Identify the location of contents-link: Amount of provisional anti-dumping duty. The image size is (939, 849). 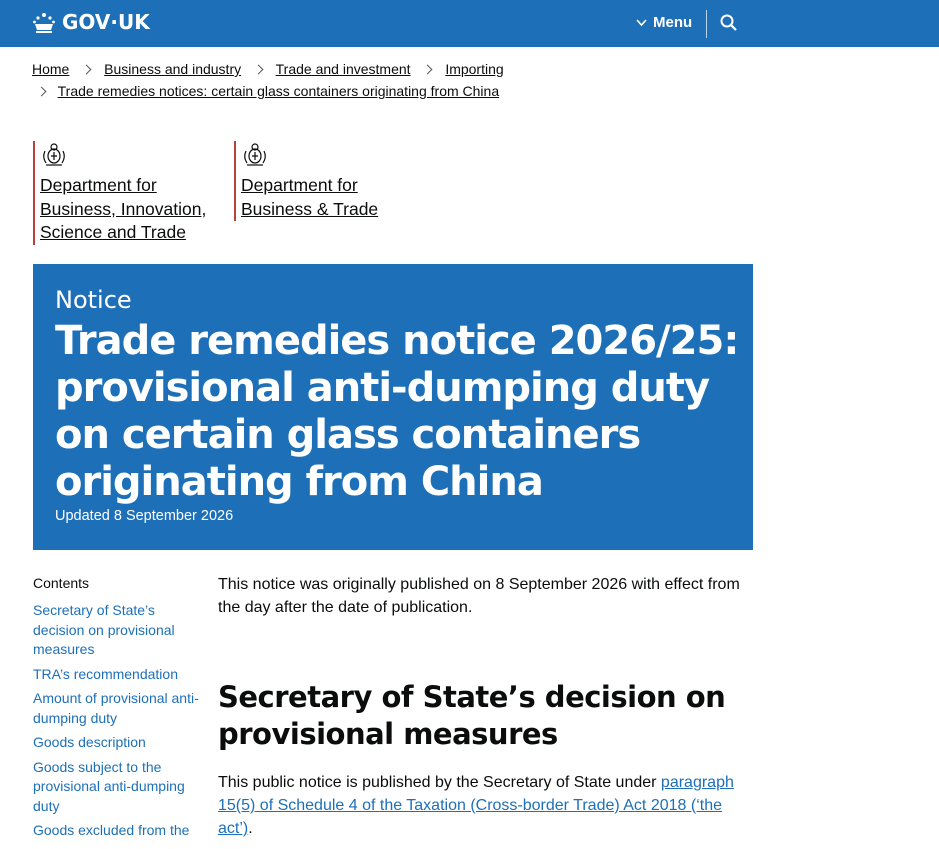
(118, 708).